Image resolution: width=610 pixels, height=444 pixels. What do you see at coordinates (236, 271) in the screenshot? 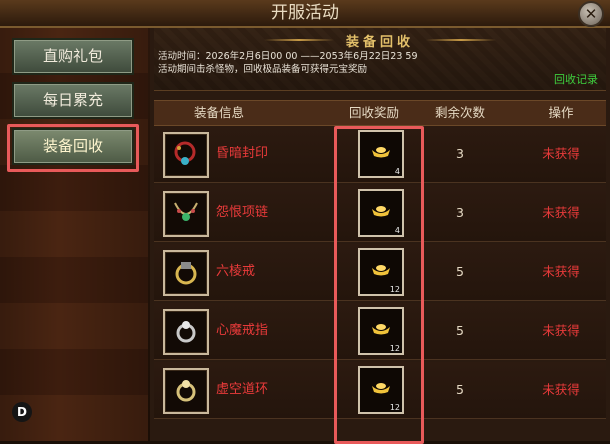
I see `item-name: 六棱戒` at bounding box center [236, 271].